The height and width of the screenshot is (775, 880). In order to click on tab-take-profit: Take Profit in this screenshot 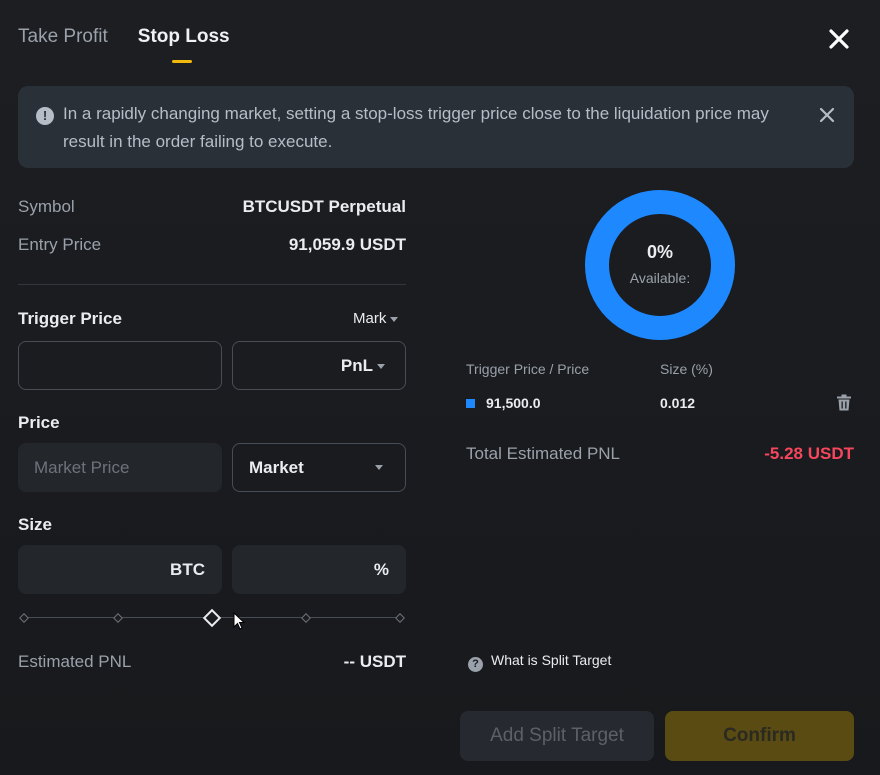, I will do `click(63, 37)`.